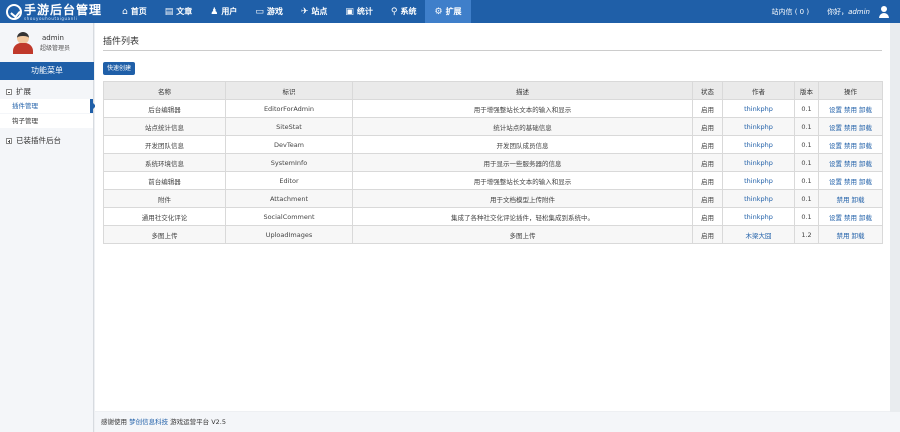 The image size is (900, 432). I want to click on user-icon, so click(884, 11).